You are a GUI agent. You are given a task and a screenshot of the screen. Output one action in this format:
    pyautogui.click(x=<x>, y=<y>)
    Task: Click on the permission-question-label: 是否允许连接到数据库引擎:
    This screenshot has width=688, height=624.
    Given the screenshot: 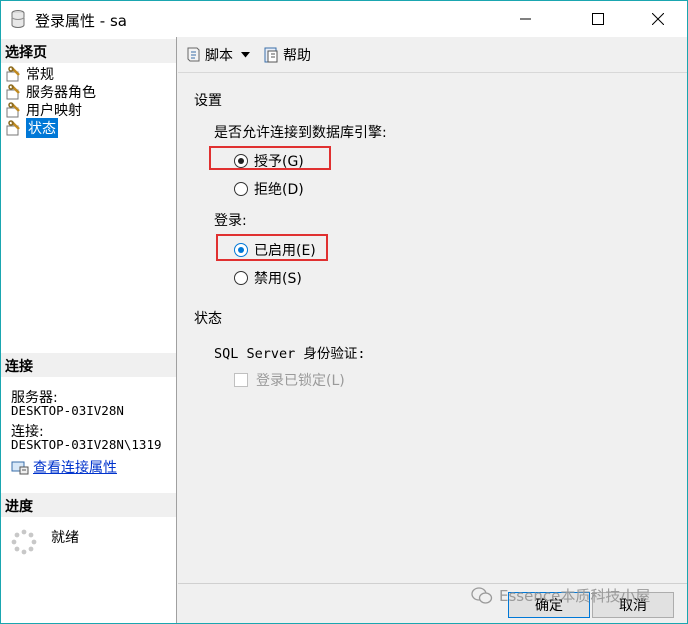 What is the action you would take?
    pyautogui.click(x=300, y=133)
    